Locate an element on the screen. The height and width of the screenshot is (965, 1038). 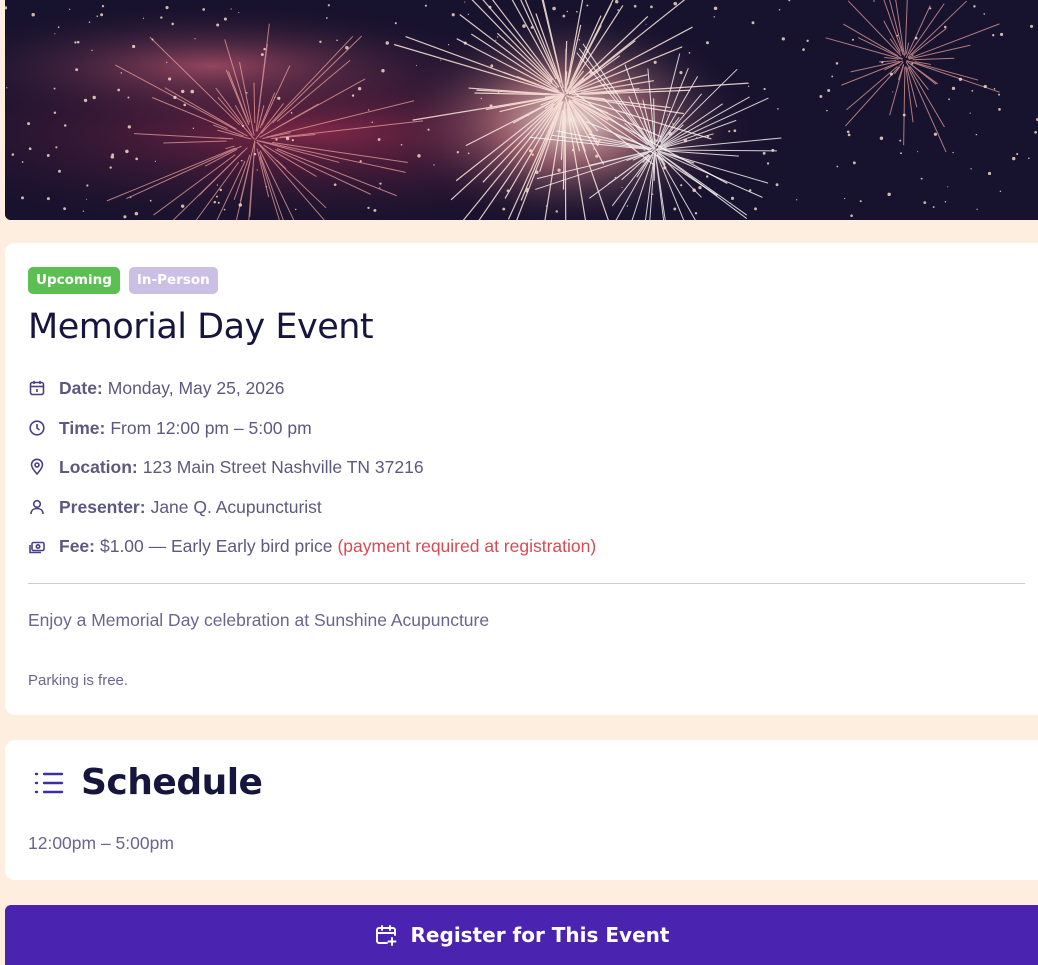
fee-label: Fee: is located at coordinates (77, 545).